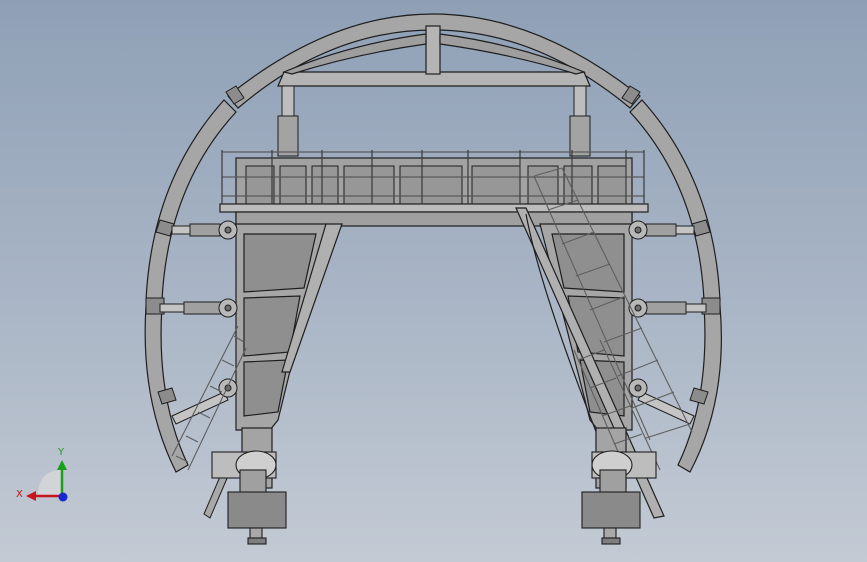  What do you see at coordinates (50, 483) in the screenshot?
I see `triad-plane-icon` at bounding box center [50, 483].